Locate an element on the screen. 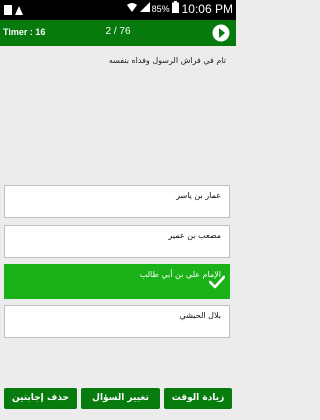 The height and width of the screenshot is (420, 320). notification-icon is located at coordinates (8, 10).